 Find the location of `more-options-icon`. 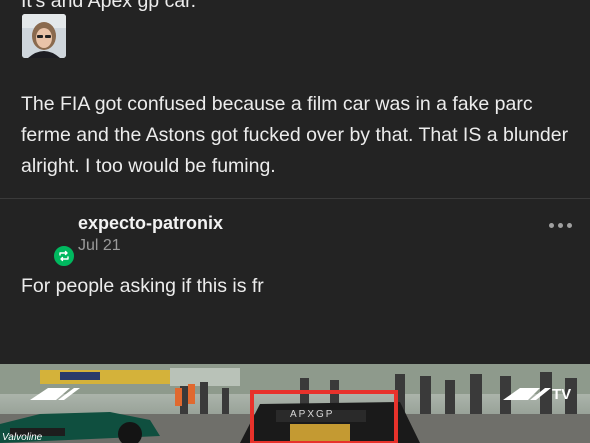

more-options-icon is located at coordinates (560, 225).